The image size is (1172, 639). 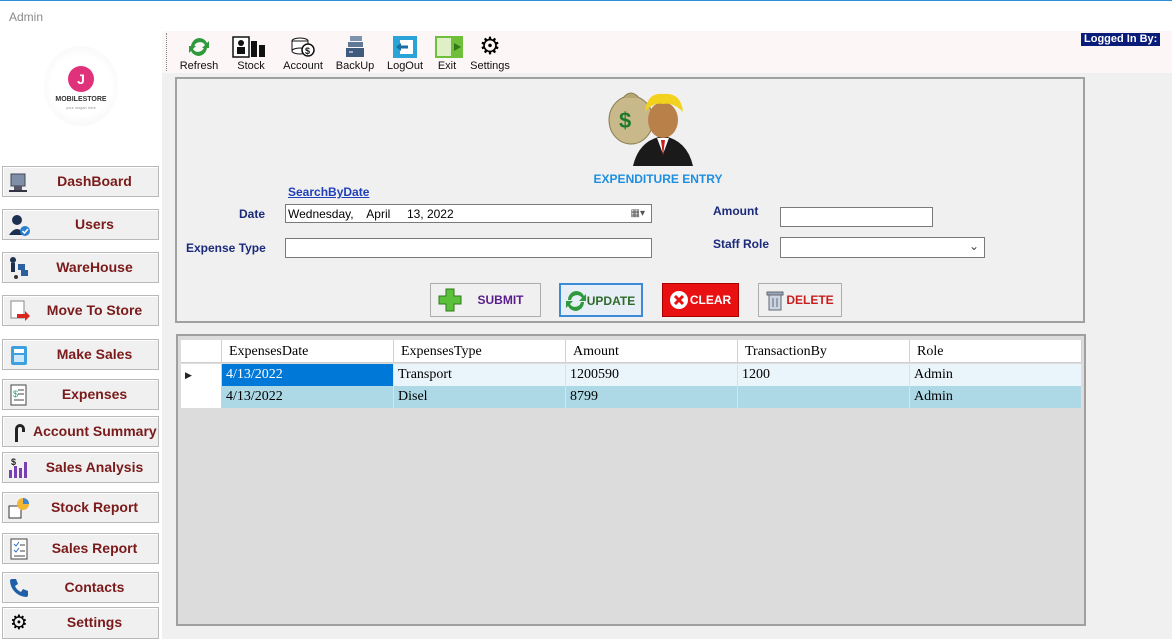 What do you see at coordinates (188, 375) in the screenshot?
I see `row-pointer-icon: ▶` at bounding box center [188, 375].